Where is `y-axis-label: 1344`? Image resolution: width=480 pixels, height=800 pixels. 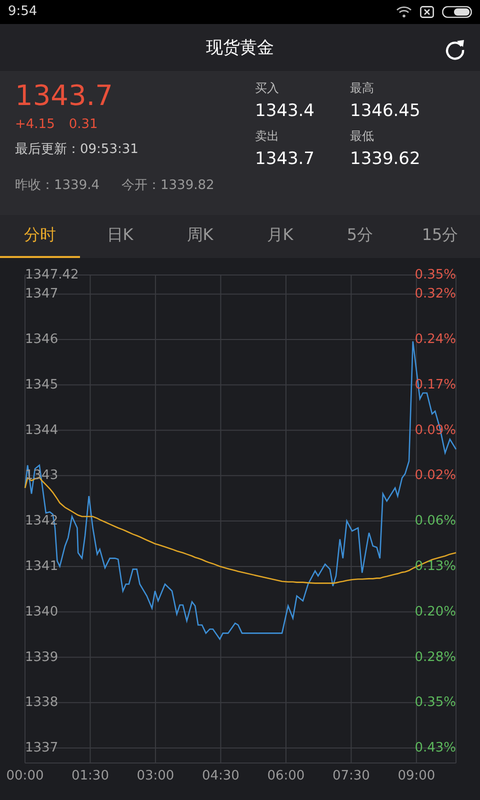
y-axis-label: 1344 is located at coordinates (41, 430).